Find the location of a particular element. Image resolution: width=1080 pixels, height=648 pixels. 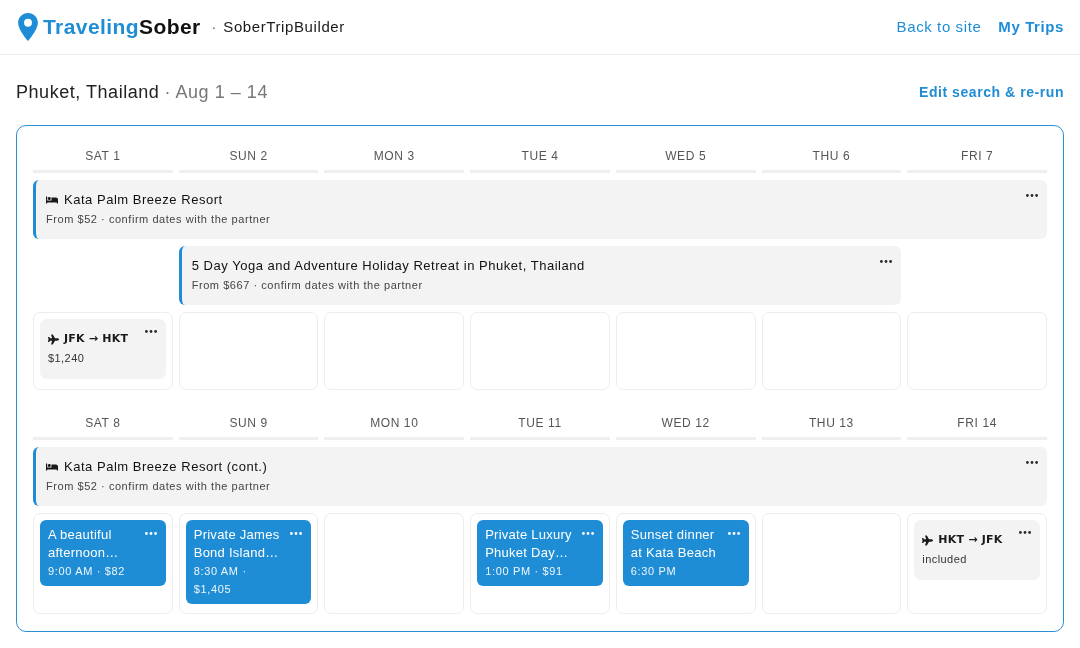

flight-card: JFK → HKT $1,240 is located at coordinates (103, 349).